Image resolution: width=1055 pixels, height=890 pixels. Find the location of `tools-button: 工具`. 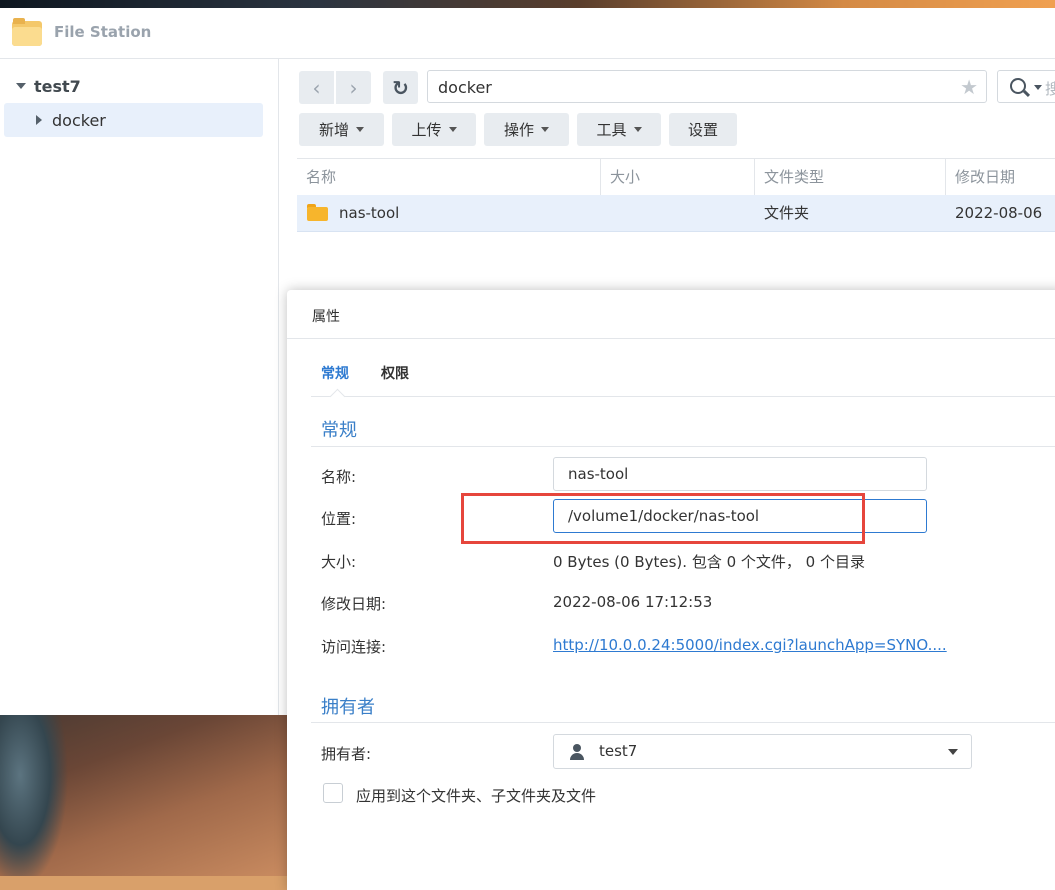

tools-button: 工具 is located at coordinates (619, 129).